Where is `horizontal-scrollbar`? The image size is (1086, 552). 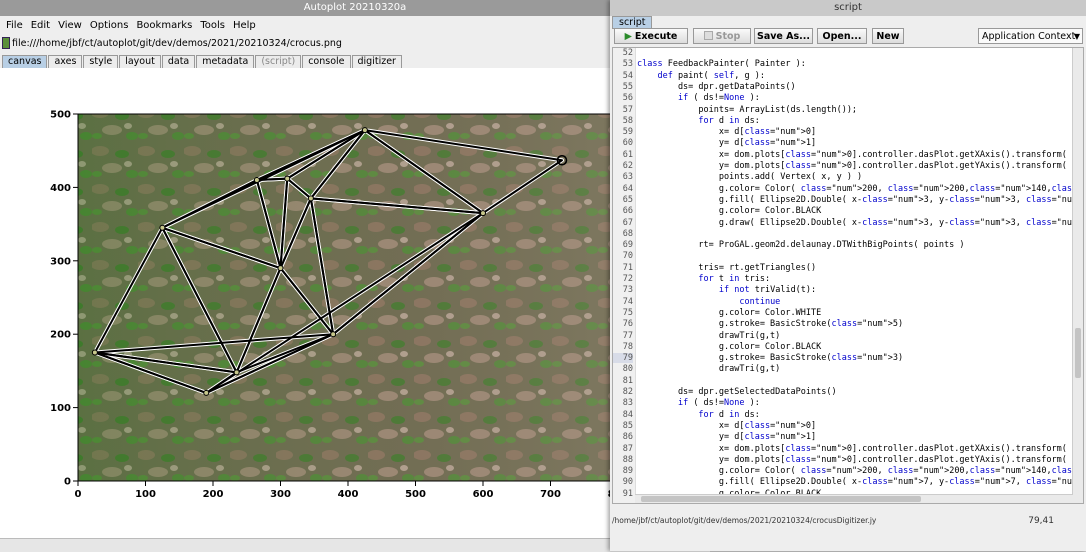
horizontal-scrollbar is located at coordinates (854, 498).